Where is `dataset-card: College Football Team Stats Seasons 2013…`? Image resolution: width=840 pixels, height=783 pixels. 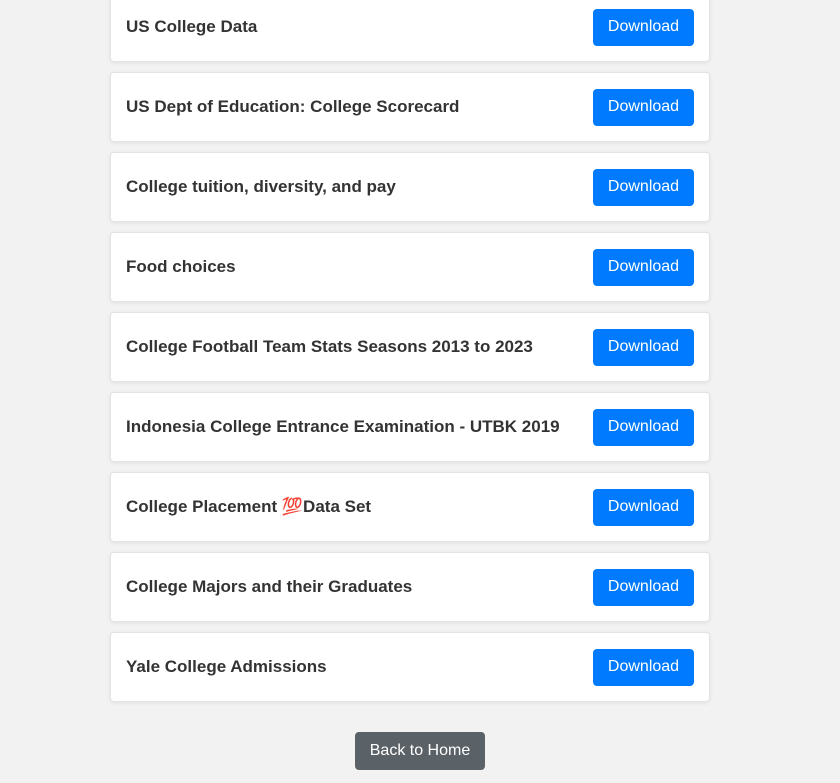 dataset-card: College Football Team Stats Seasons 2013… is located at coordinates (410, 347).